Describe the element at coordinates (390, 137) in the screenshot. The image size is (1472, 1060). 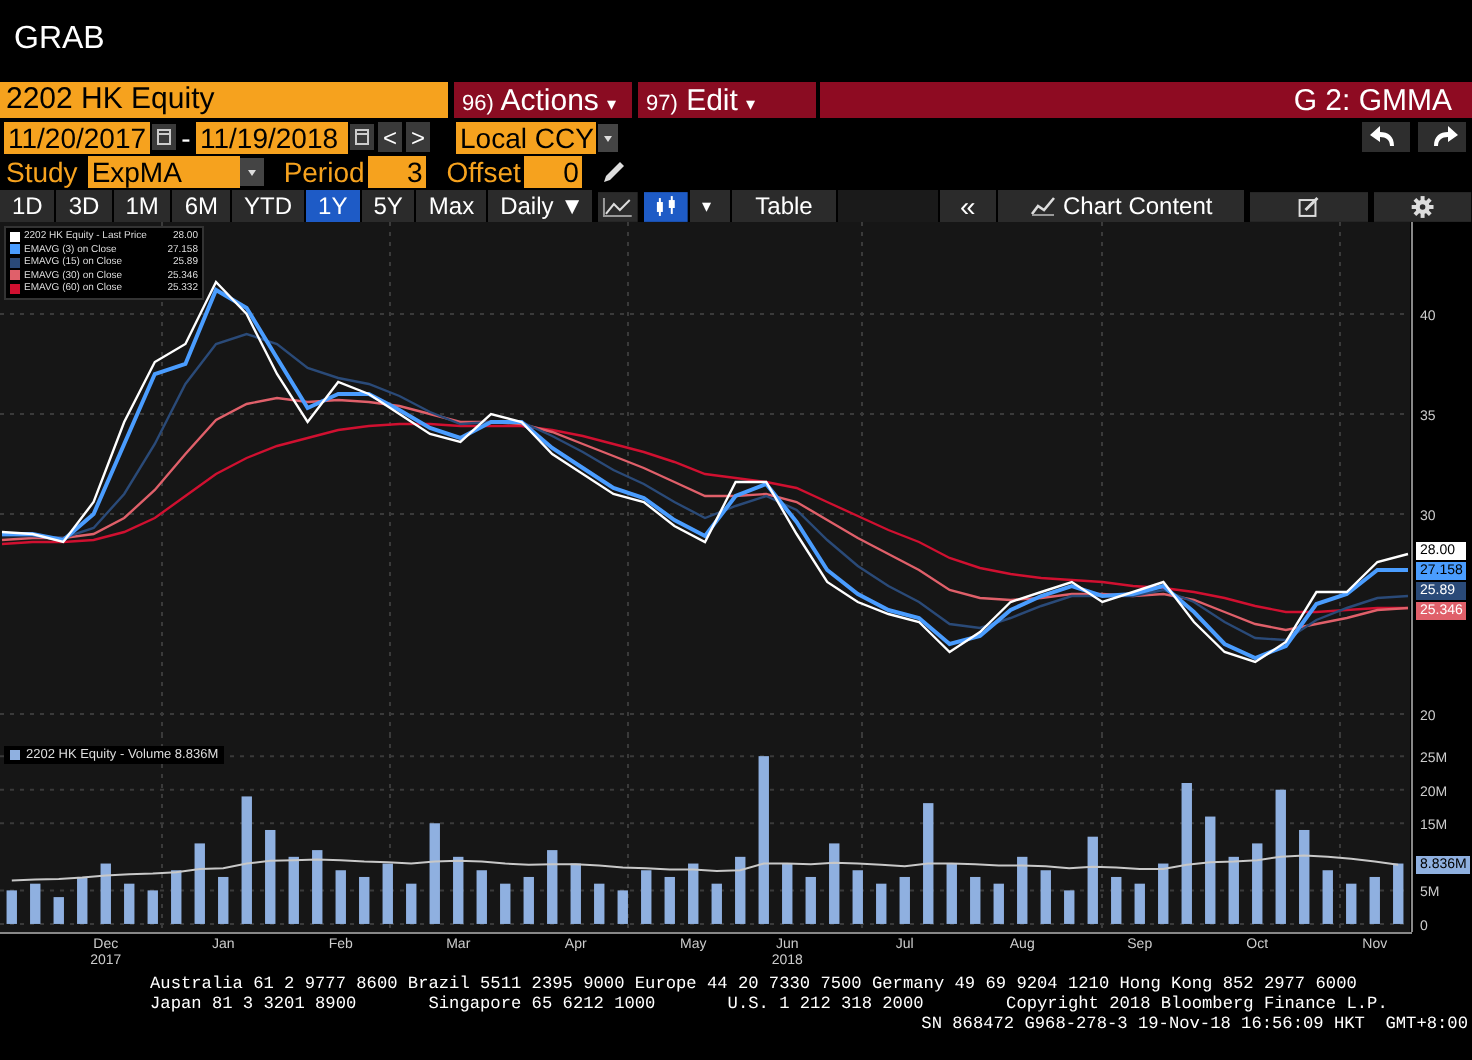
I see `previous-button: <` at that location.